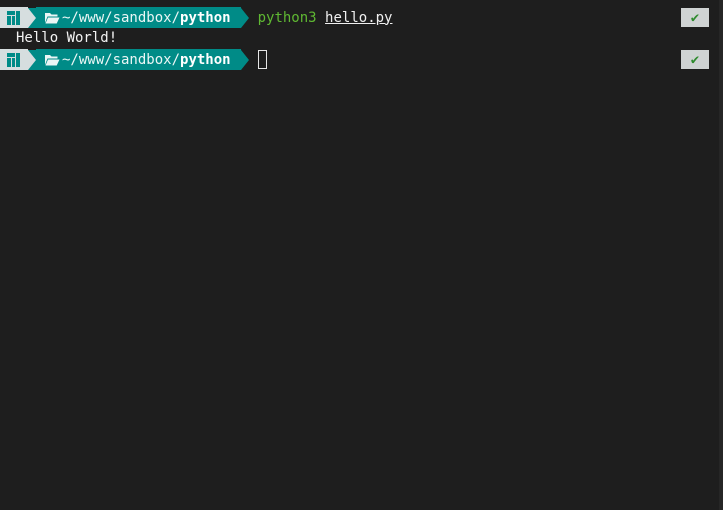  I want to click on command-argument: hello.py, so click(359, 17).